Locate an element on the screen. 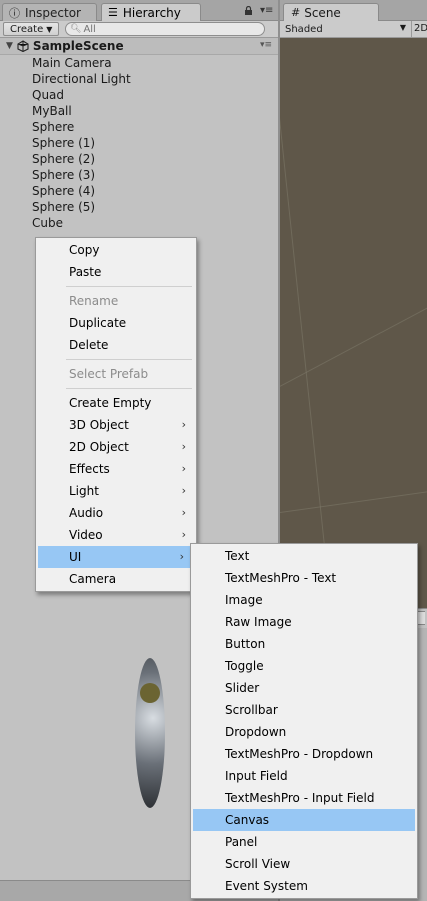 The image size is (427, 901). hierarchy-item-sphere-5: Sphere (5) is located at coordinates (81, 207).